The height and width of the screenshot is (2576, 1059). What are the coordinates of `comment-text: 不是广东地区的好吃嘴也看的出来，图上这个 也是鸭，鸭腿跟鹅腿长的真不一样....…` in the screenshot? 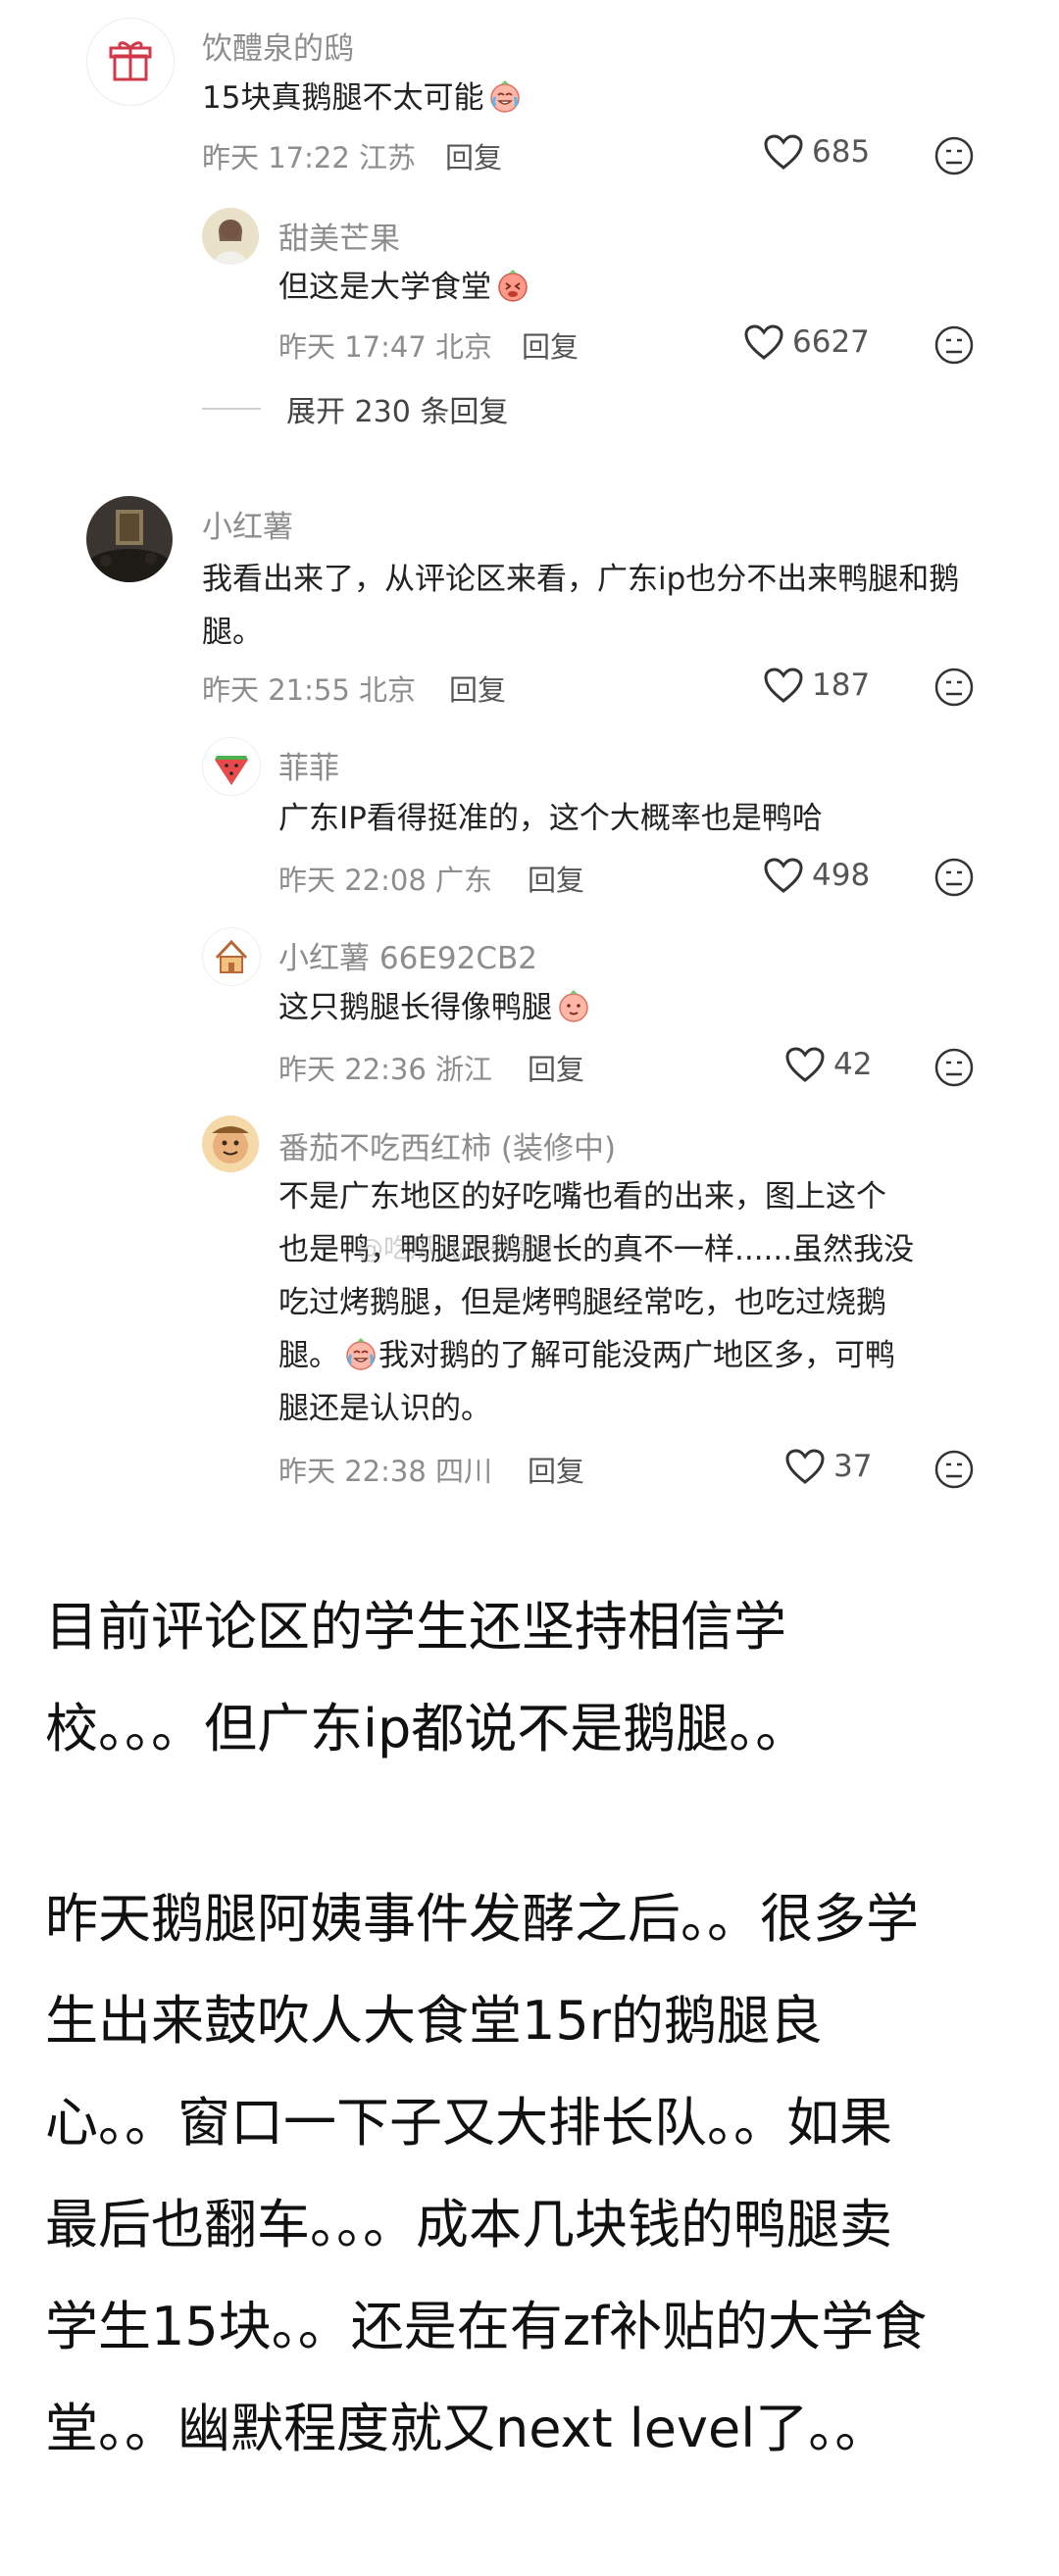 It's located at (636, 1302).